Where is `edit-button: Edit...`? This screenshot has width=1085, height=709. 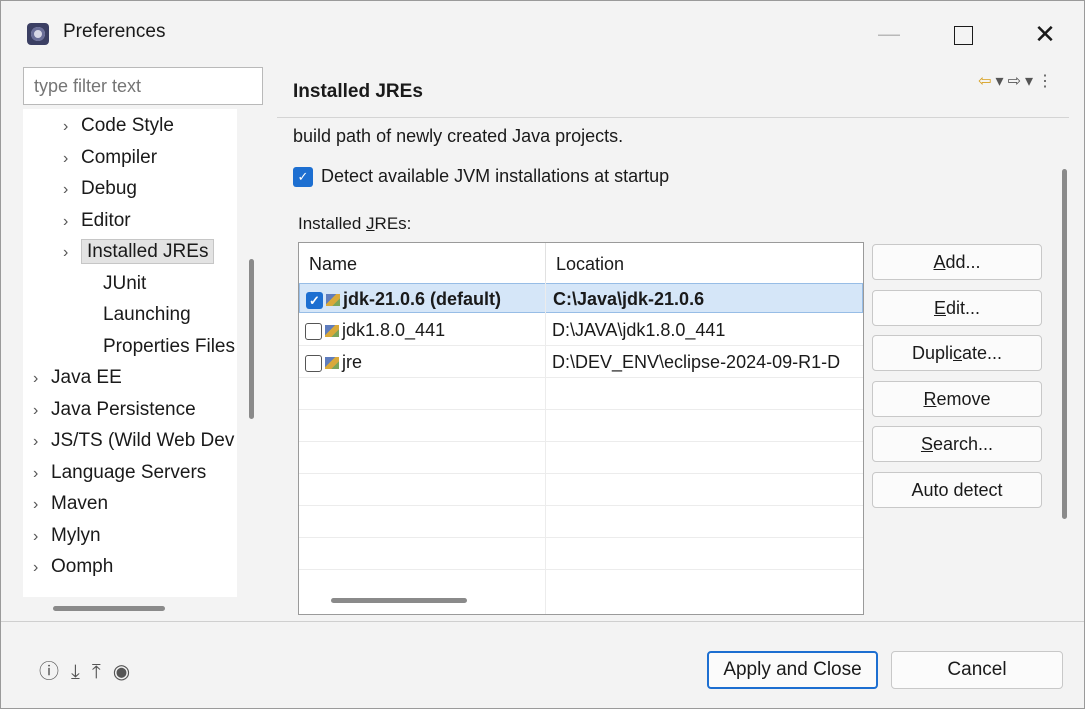
edit-button: Edit... is located at coordinates (957, 307).